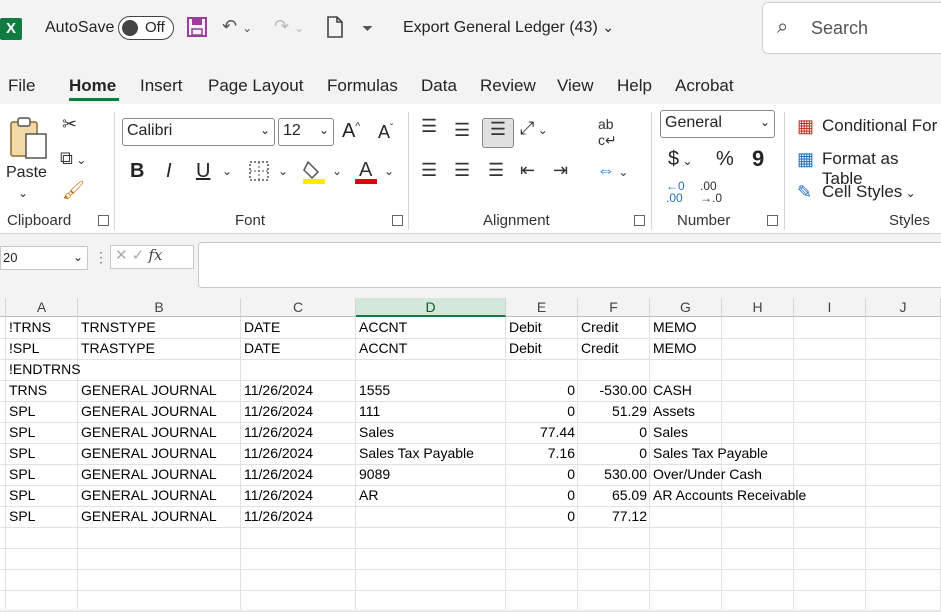 The height and width of the screenshot is (612, 941). I want to click on cell-b6: GENERAL JOURNAL, so click(159, 432).